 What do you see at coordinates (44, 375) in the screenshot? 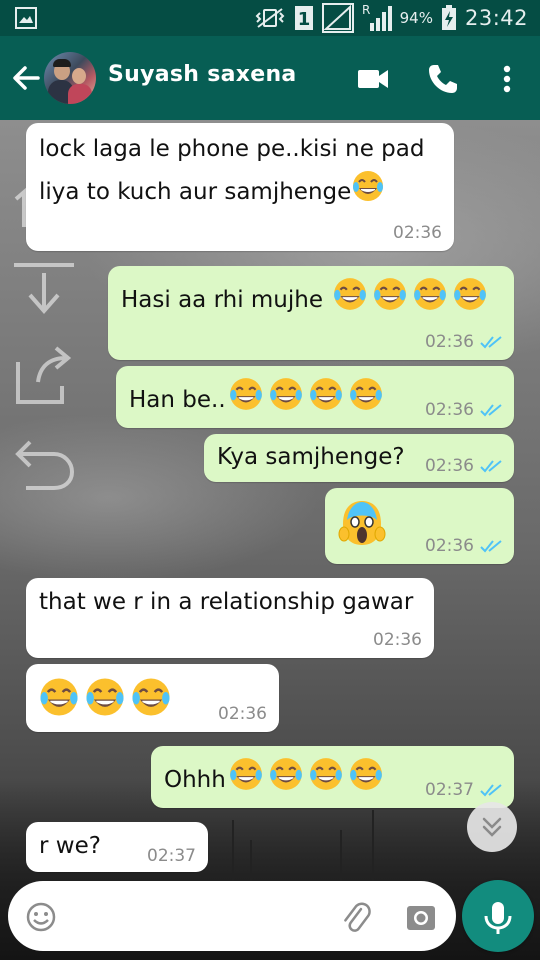
I see `share-overlay-icon` at bounding box center [44, 375].